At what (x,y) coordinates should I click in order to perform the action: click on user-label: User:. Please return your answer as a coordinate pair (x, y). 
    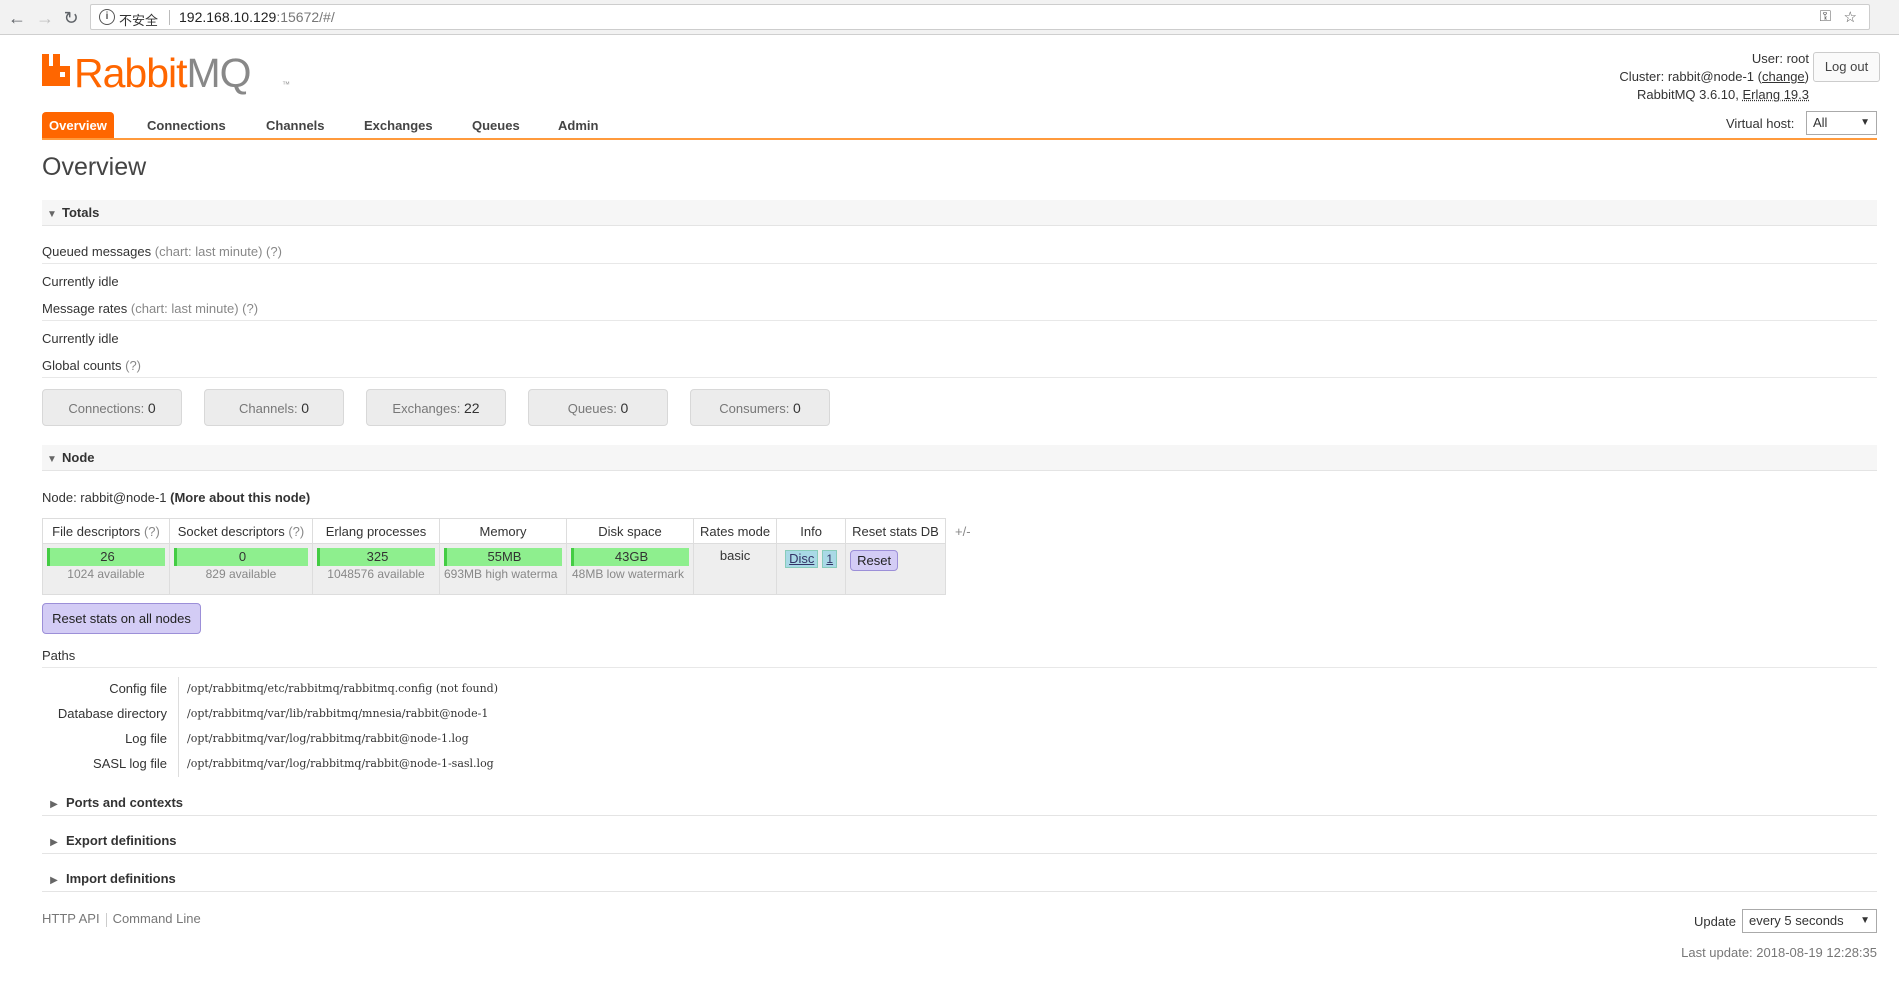
    Looking at the image, I should click on (1767, 58).